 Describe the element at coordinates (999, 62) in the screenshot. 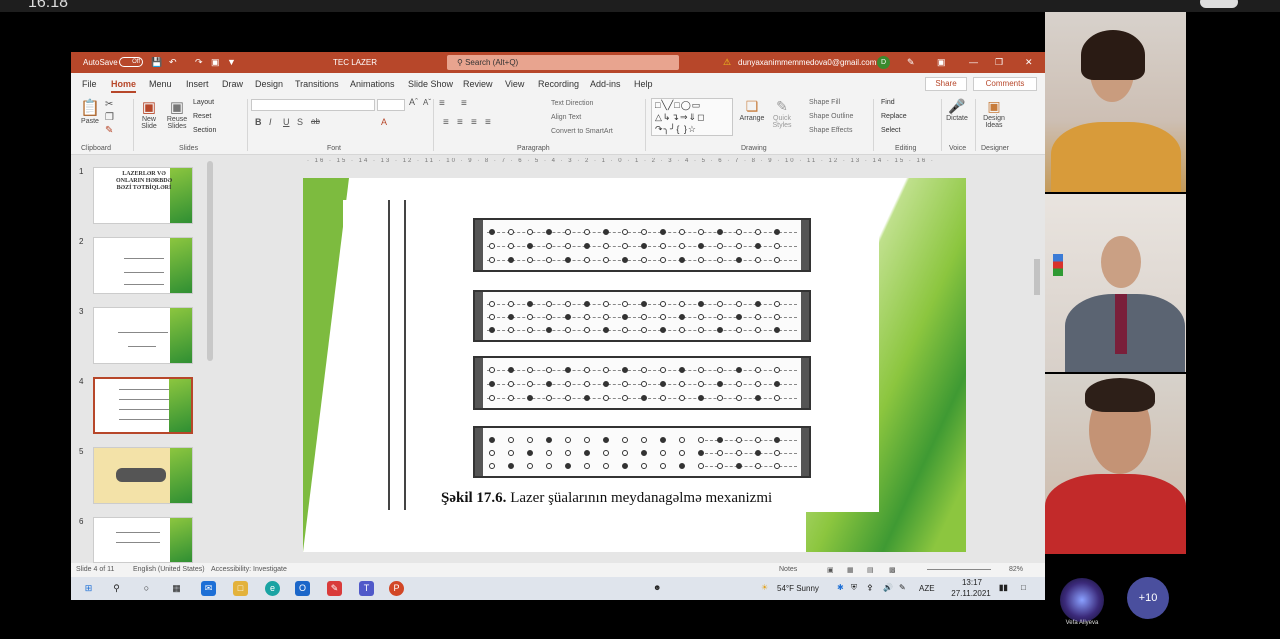

I see `restore-icon: ❐` at that location.